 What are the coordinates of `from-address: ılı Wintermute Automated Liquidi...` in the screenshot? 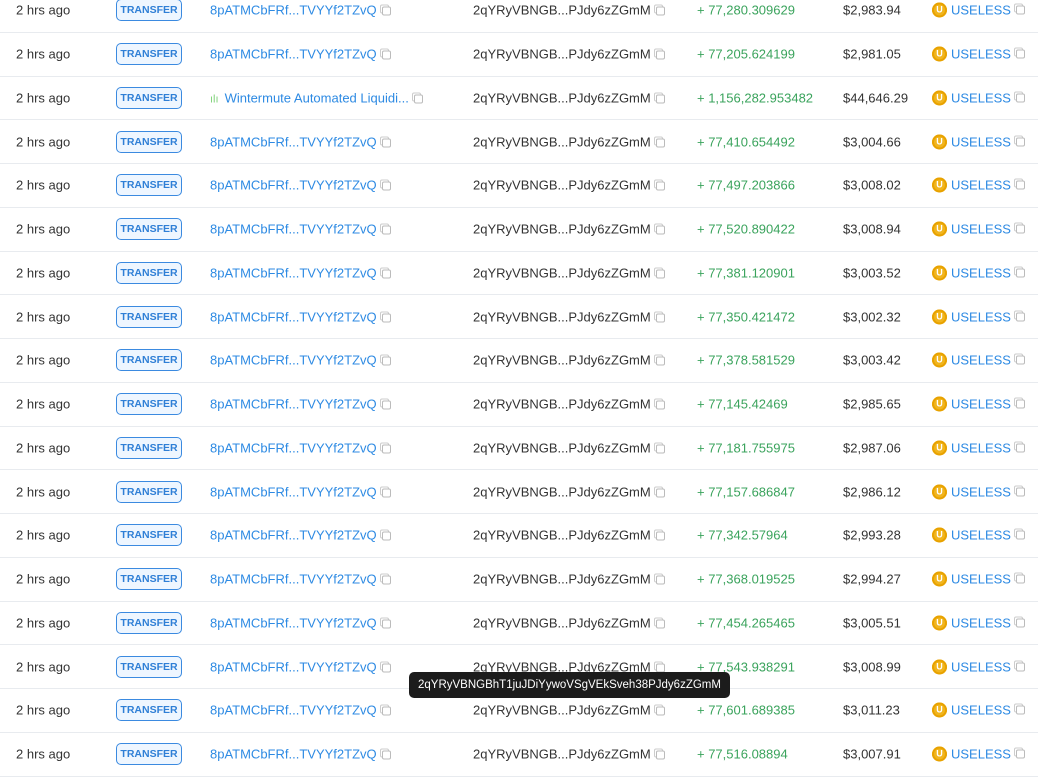 It's located at (316, 97).